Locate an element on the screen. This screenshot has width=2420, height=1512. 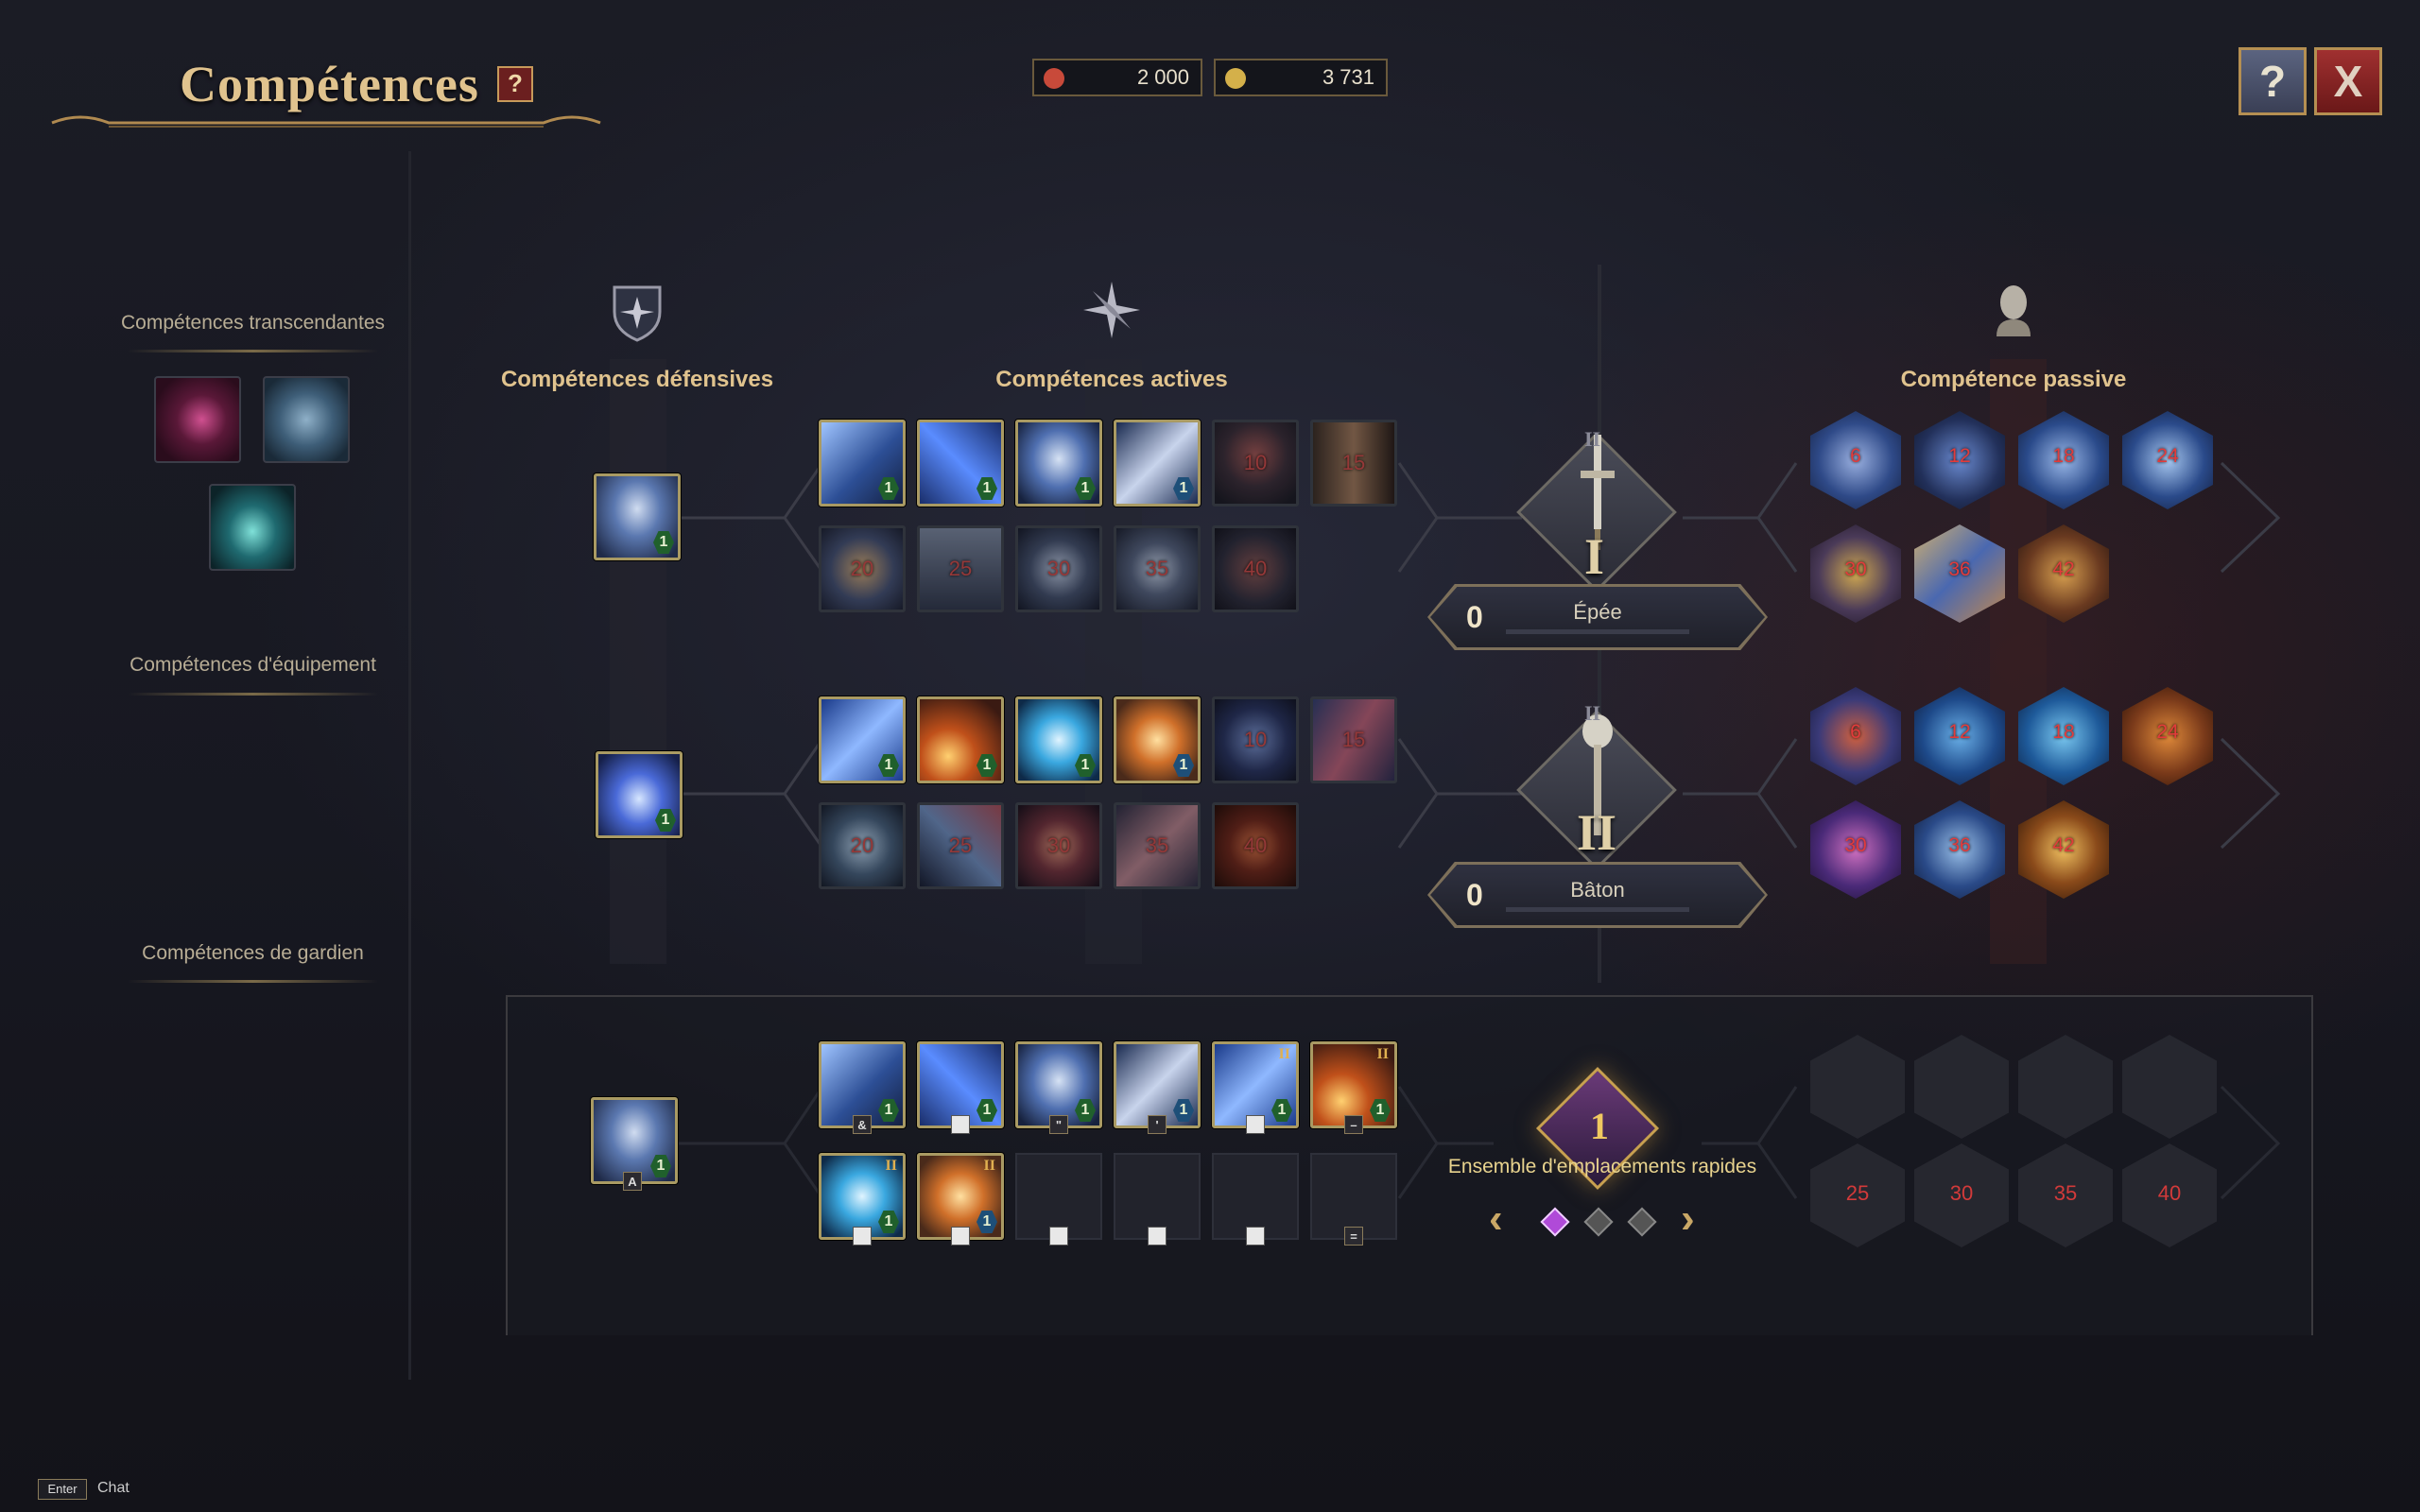
weapon-points: 0 is located at coordinates (1474, 617).